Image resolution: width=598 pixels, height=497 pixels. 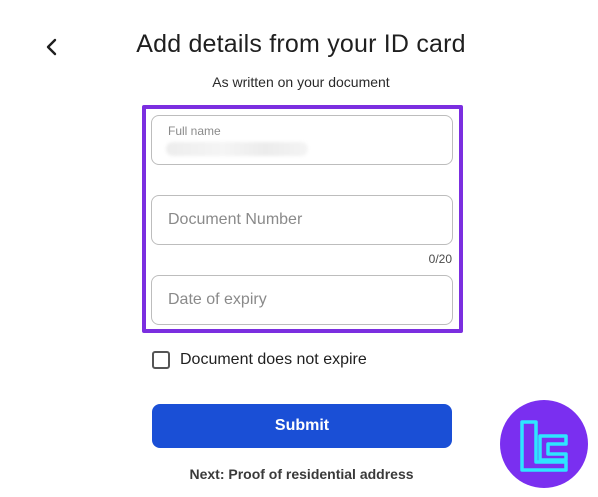 I want to click on expiry-date-field, so click(x=302, y=300).